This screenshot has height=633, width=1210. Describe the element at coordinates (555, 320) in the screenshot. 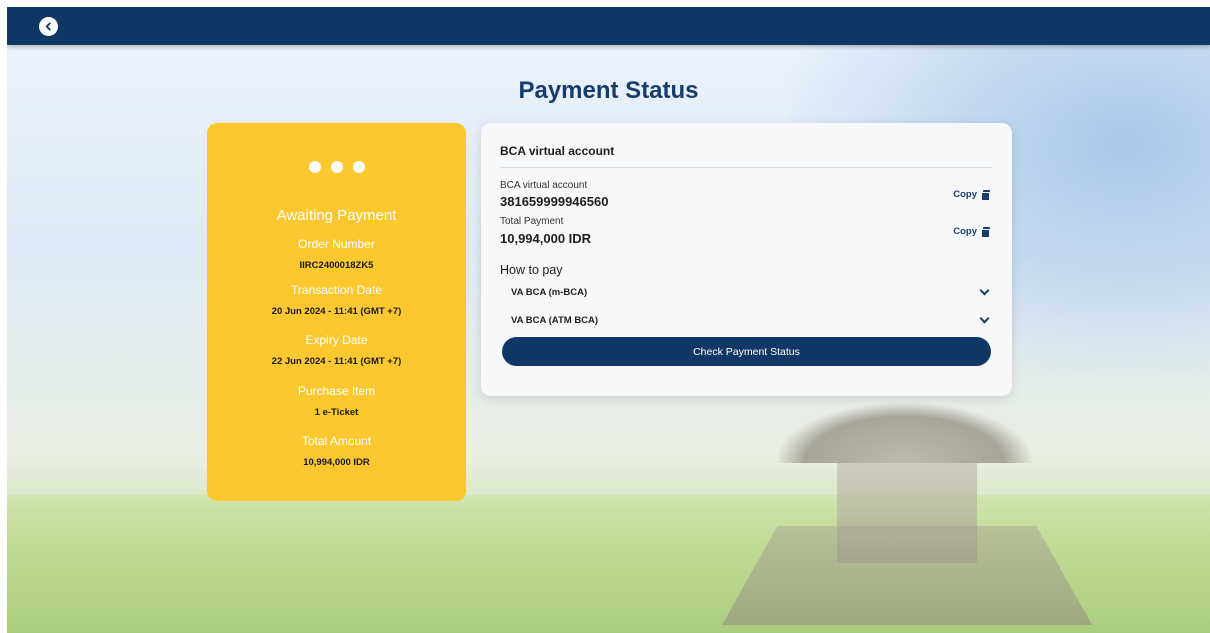

I see `accordion-label: VA BCA (ATM BCA)` at that location.